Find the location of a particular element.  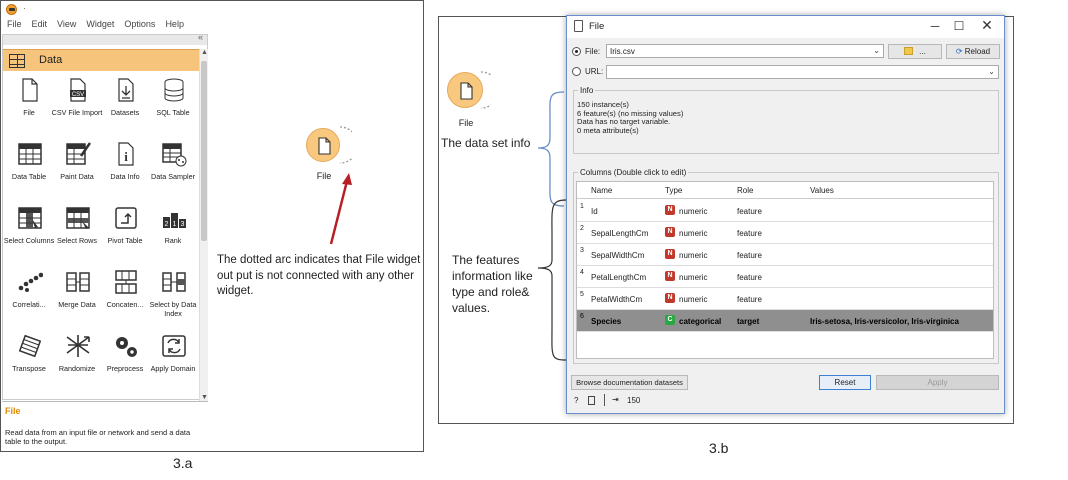

help-icon: ? is located at coordinates (576, 400).